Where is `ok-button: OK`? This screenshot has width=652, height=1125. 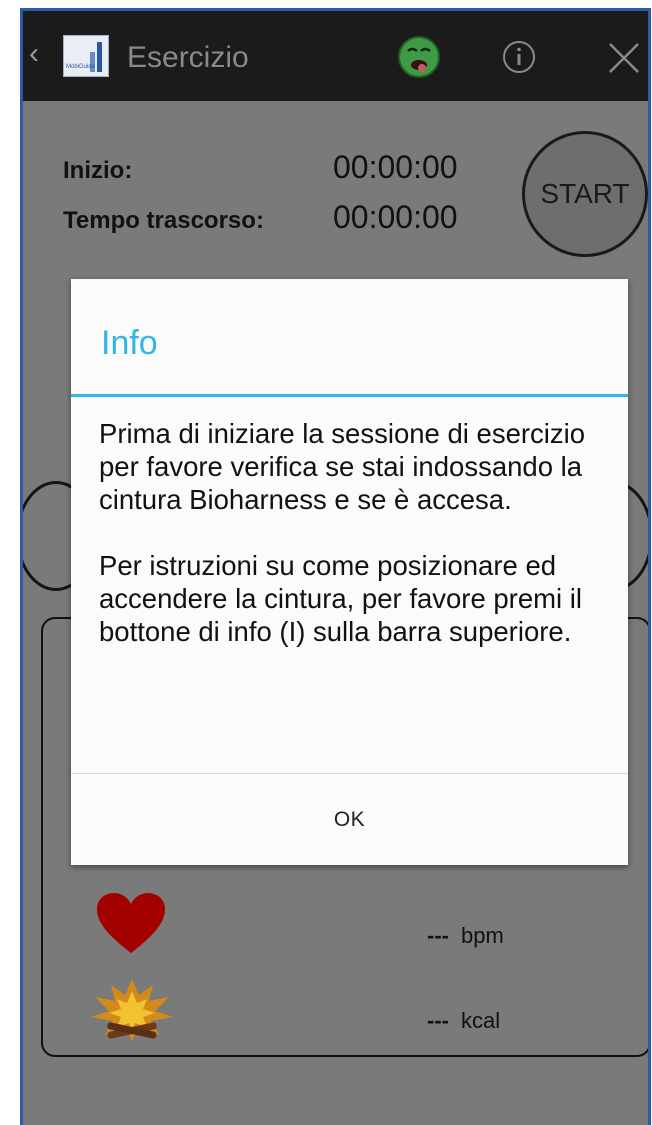
ok-button: OK is located at coordinates (349, 819).